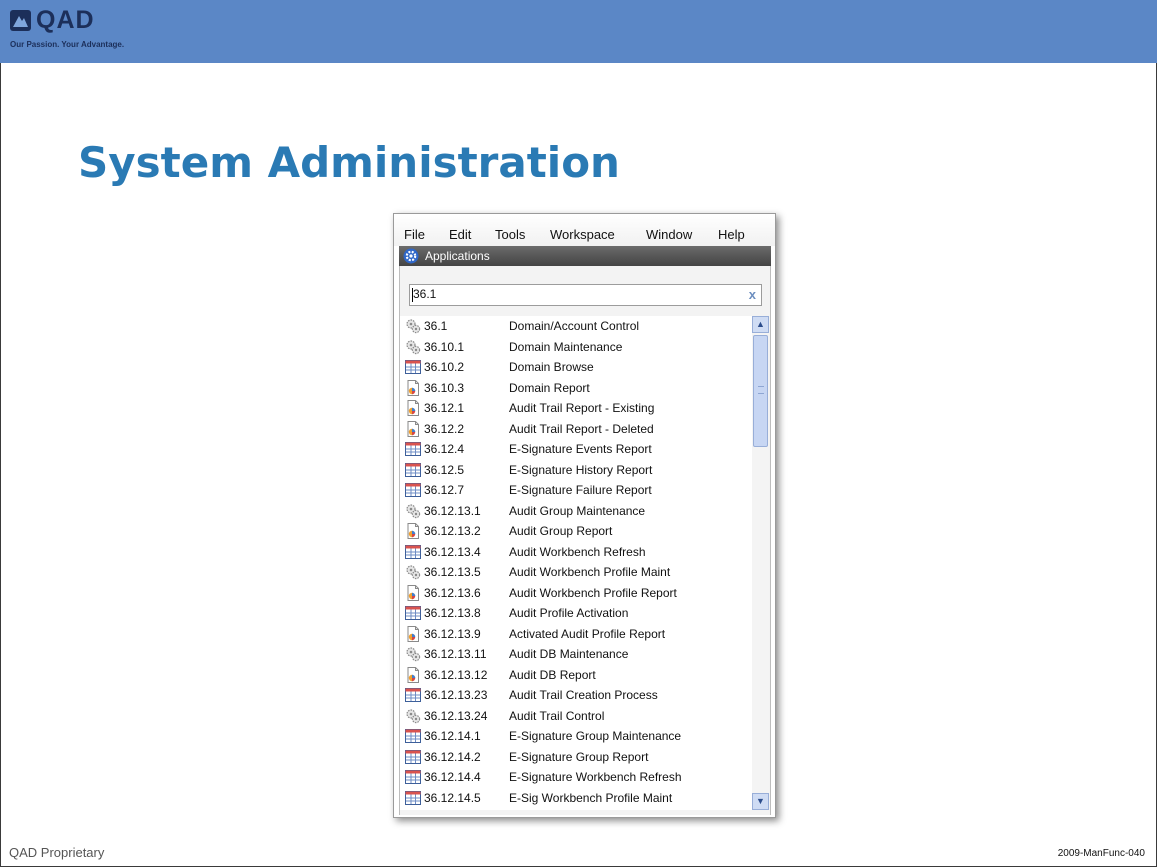 This screenshot has height=867, width=1157. I want to click on list-item: 36.12.2 Audit Trail Report - Deleted, so click(576, 429).